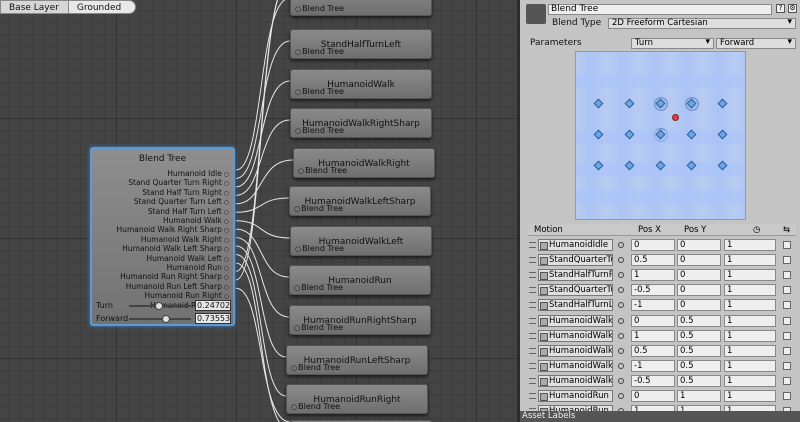 The height and width of the screenshot is (422, 800). I want to click on breadcrumb-grounded: Grounded, so click(102, 7).